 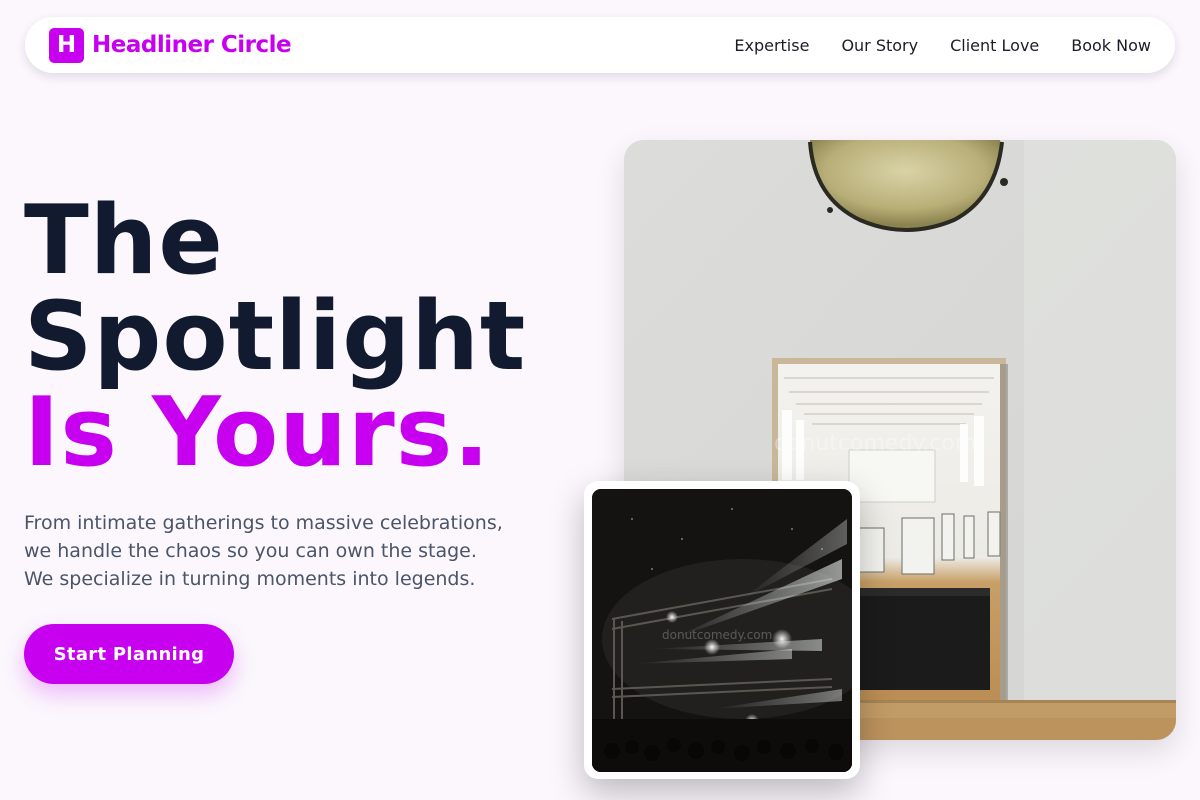 I want to click on venue-photo-watermark: donutcomedy.com, so click(x=875, y=443).